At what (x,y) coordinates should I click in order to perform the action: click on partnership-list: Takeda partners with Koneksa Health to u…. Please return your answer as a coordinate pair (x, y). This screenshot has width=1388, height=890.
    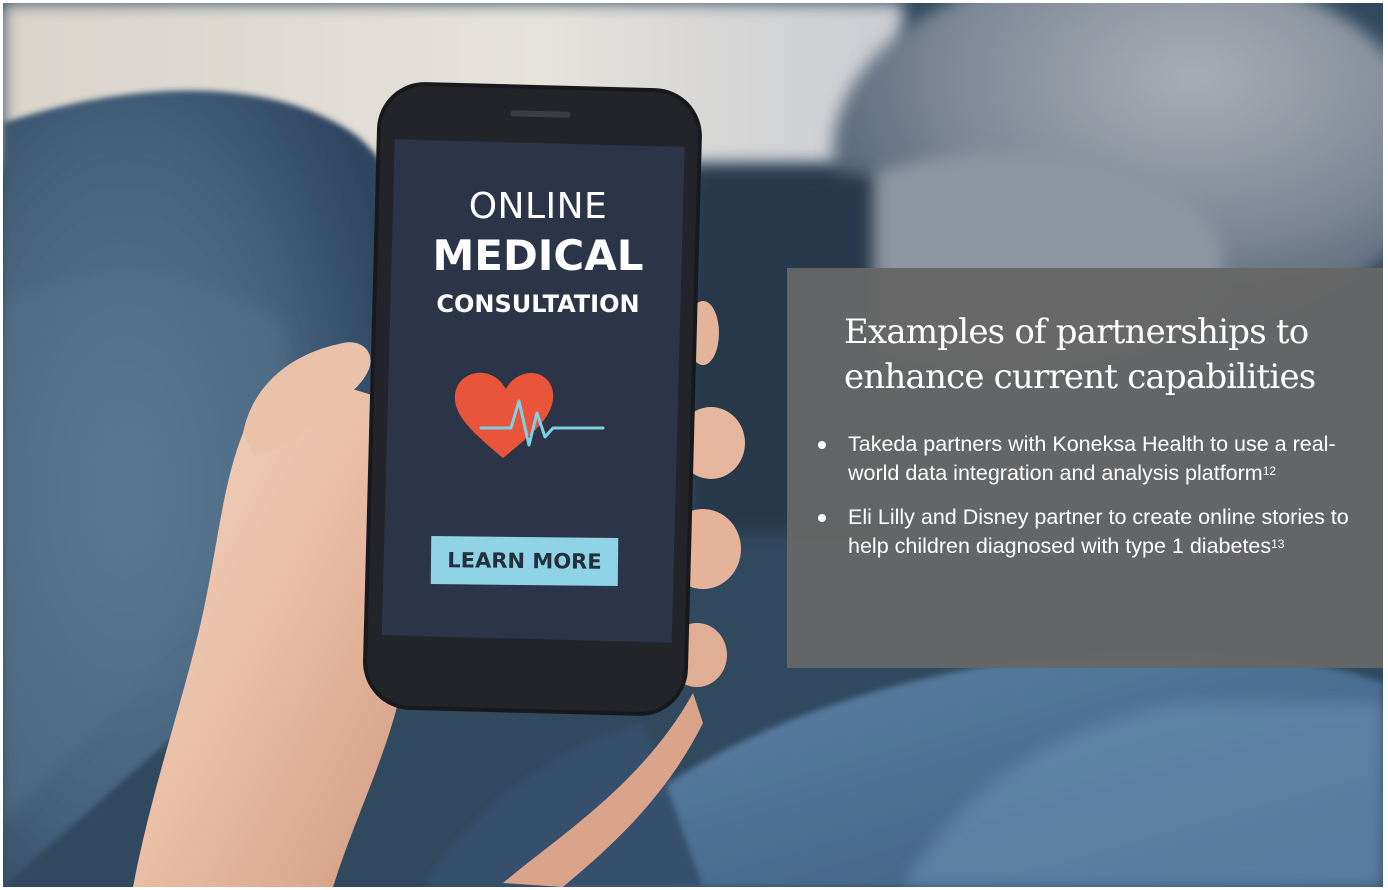
    Looking at the image, I should click on (1085, 495).